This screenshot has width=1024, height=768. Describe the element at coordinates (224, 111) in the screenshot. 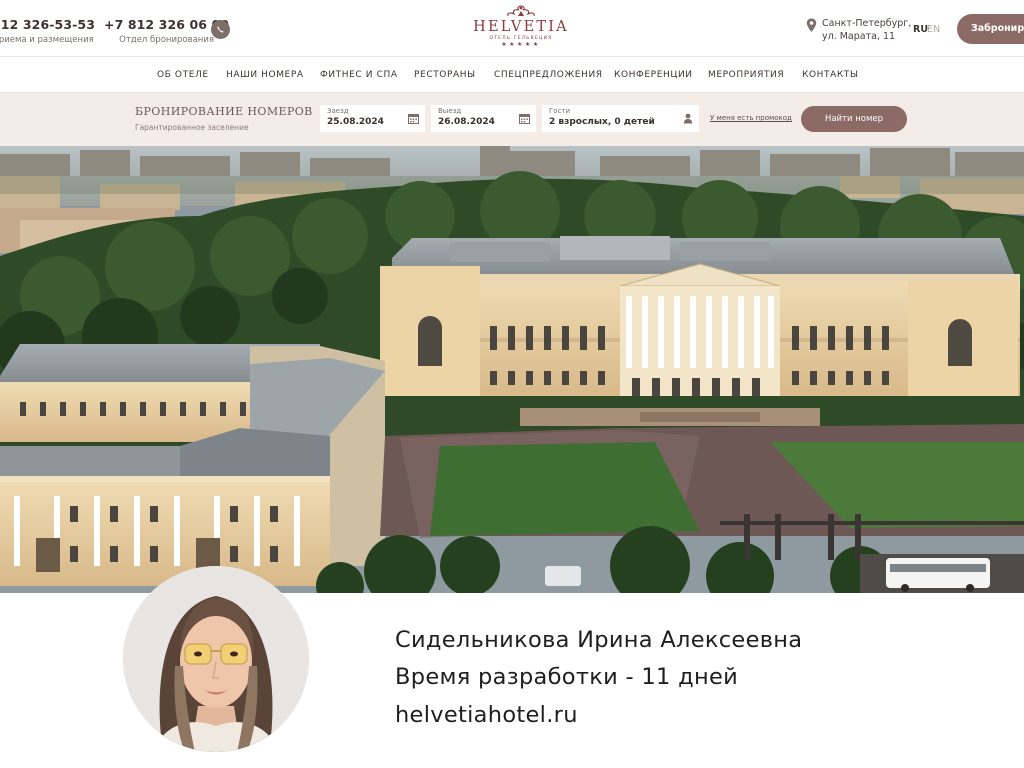

I see `booking-title: БРОНИРОВАНИЕ НОМЕРОВ` at that location.